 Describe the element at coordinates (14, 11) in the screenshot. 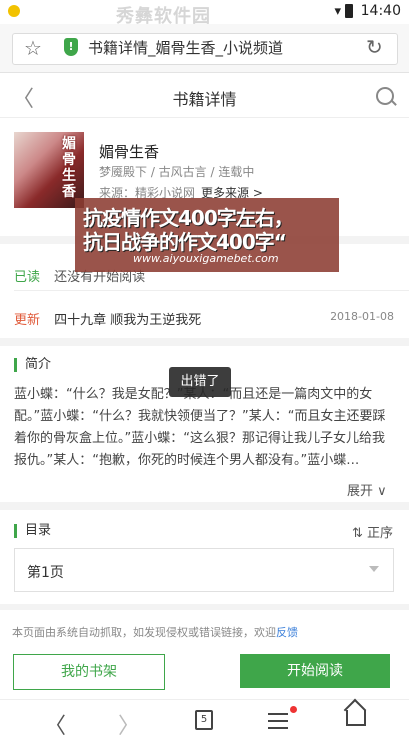

I see `weather-icon` at that location.